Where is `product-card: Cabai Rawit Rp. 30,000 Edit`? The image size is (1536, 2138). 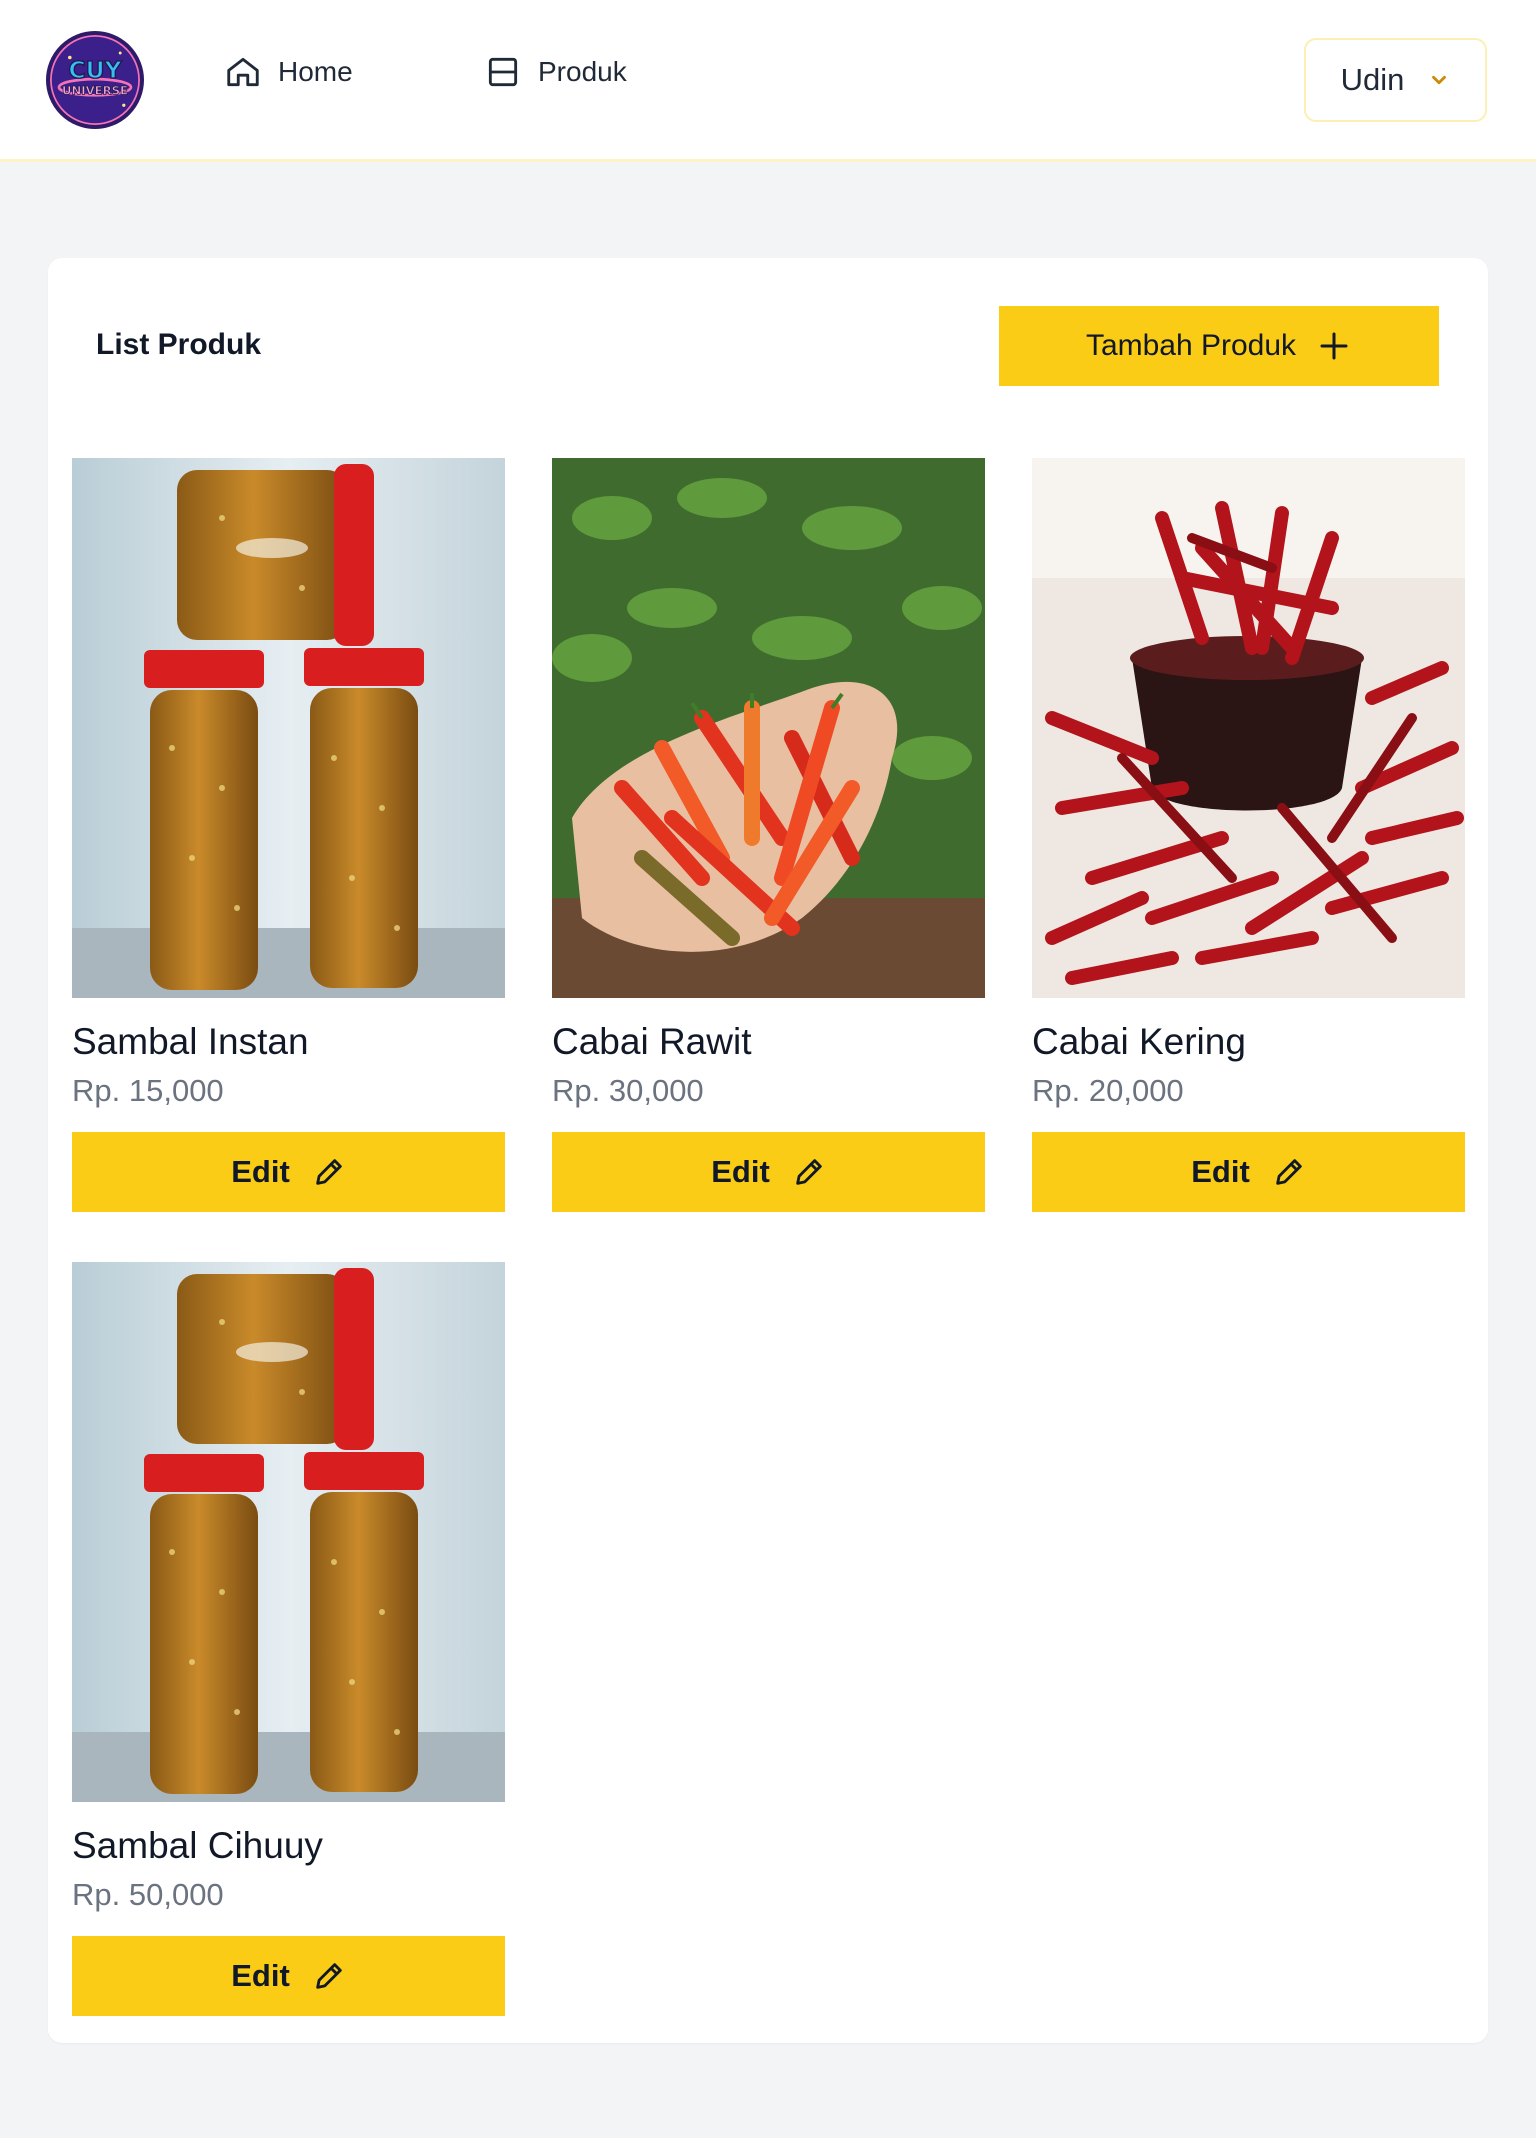 product-card: Cabai Rawit Rp. 30,000 Edit is located at coordinates (768, 835).